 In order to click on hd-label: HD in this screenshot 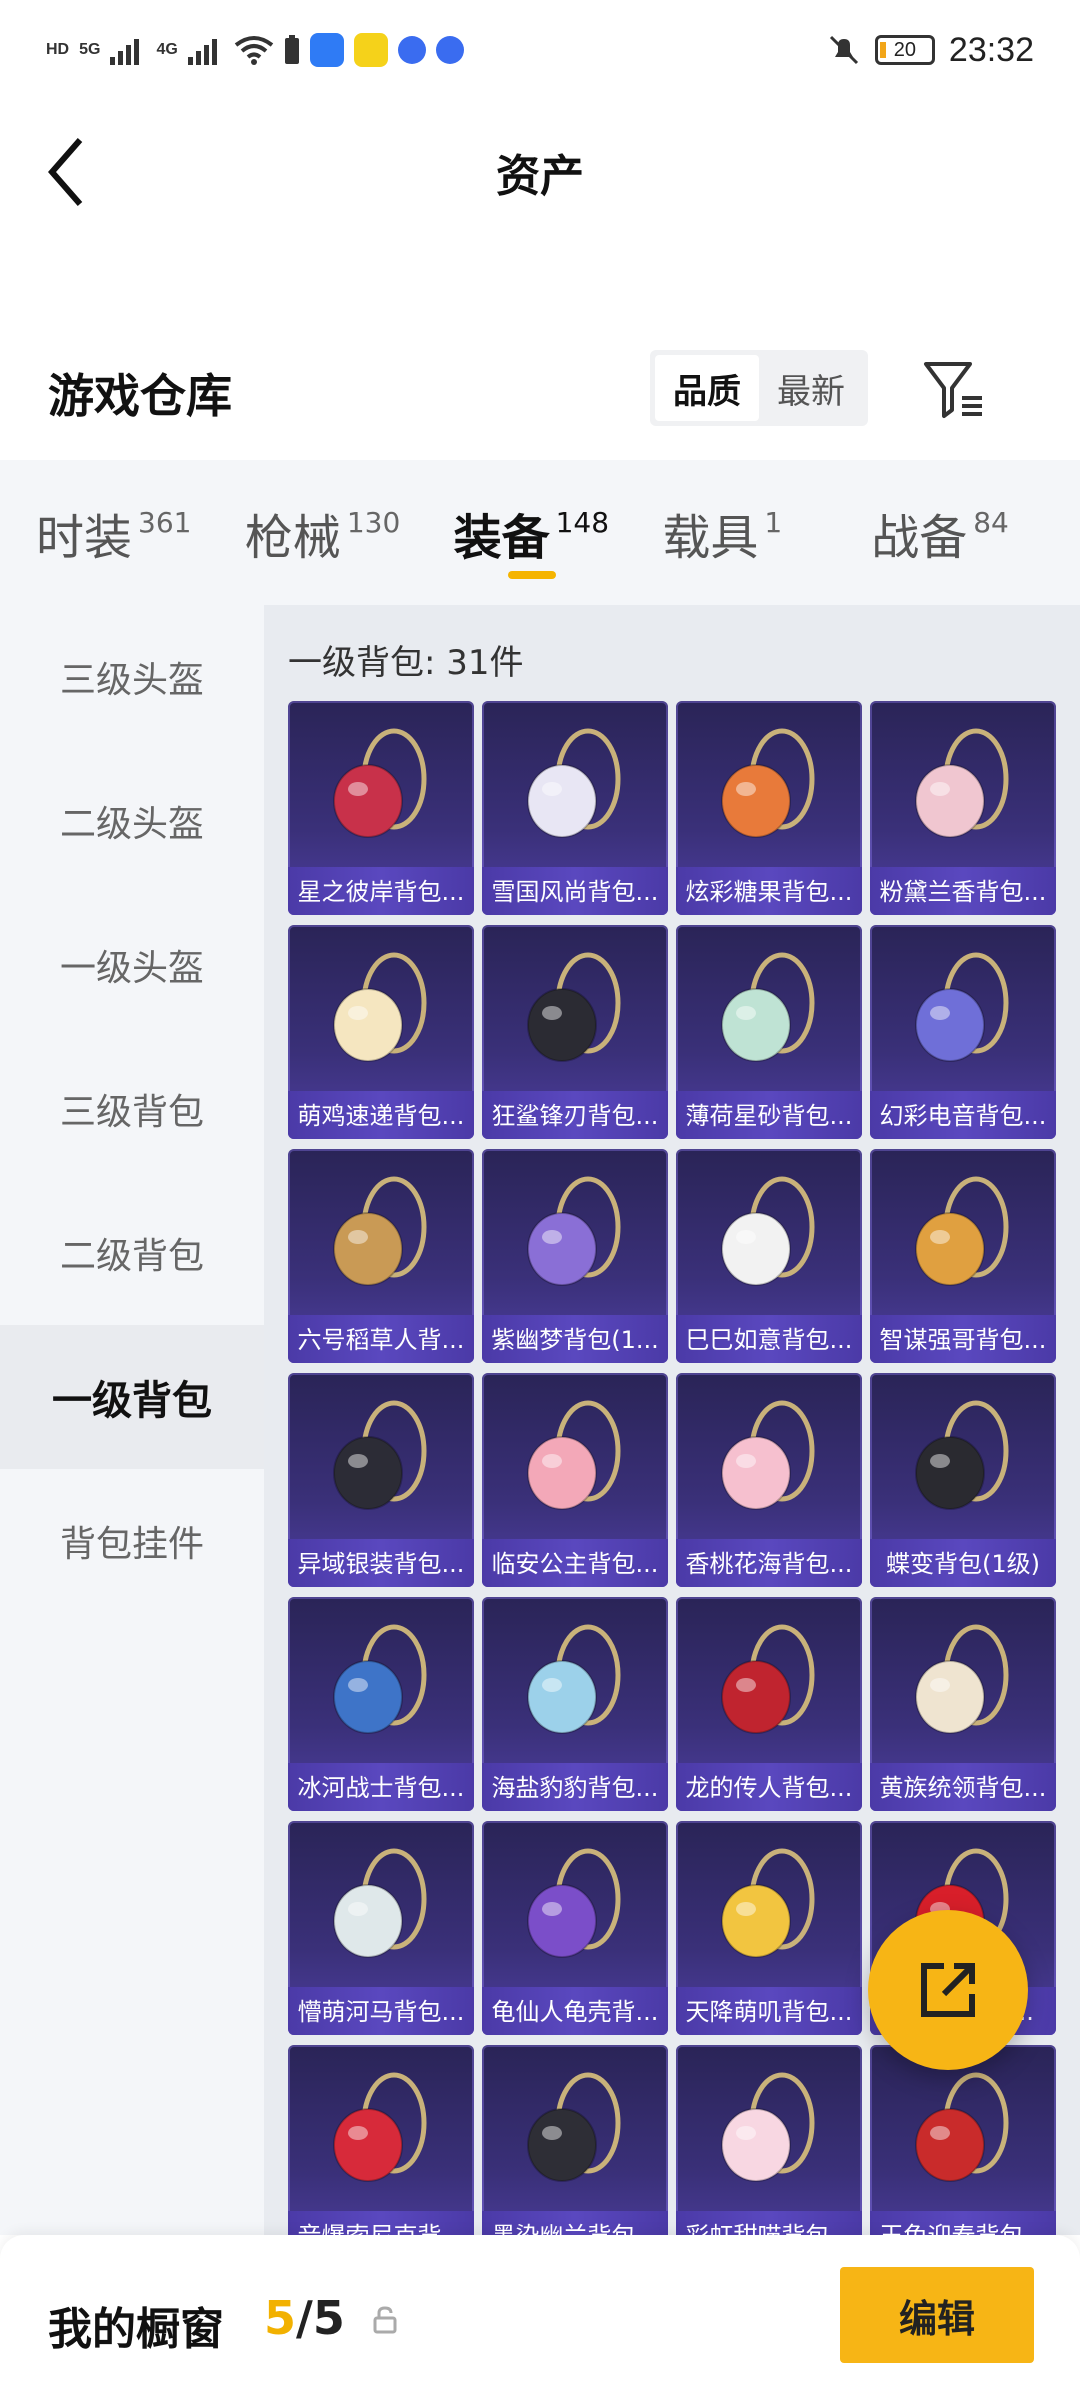, I will do `click(58, 49)`.